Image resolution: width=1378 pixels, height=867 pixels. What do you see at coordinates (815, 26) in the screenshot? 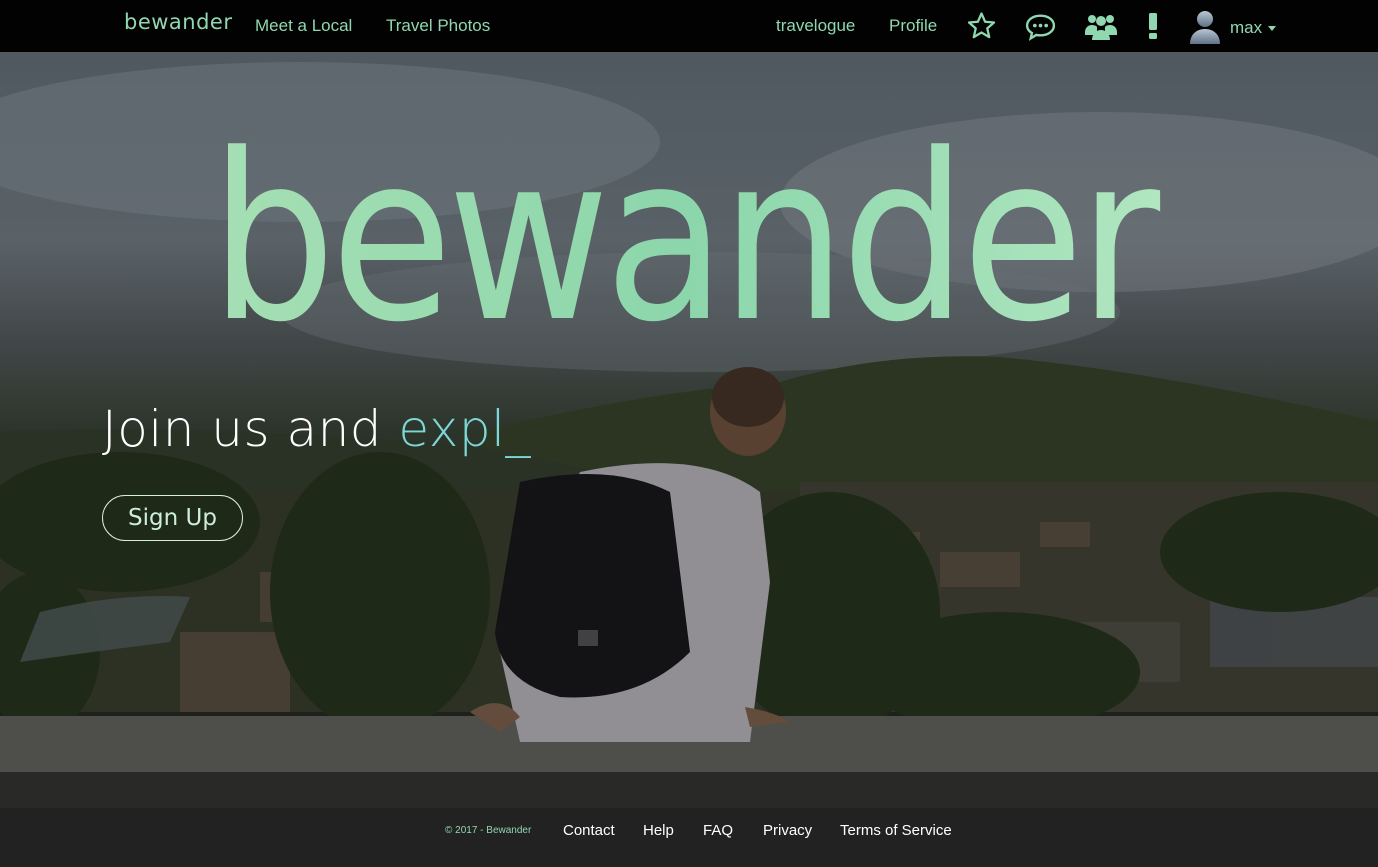
I see `nav-link-travelogue: travelogue` at bounding box center [815, 26].